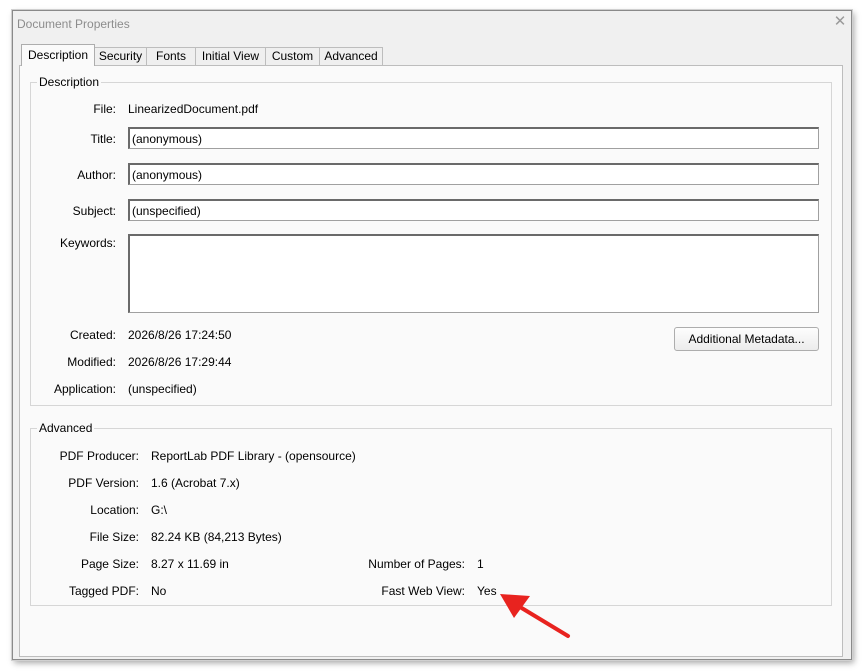 Image resolution: width=865 pixels, height=672 pixels. Describe the element at coordinates (84, 389) in the screenshot. I see `application-label: Application:` at that location.